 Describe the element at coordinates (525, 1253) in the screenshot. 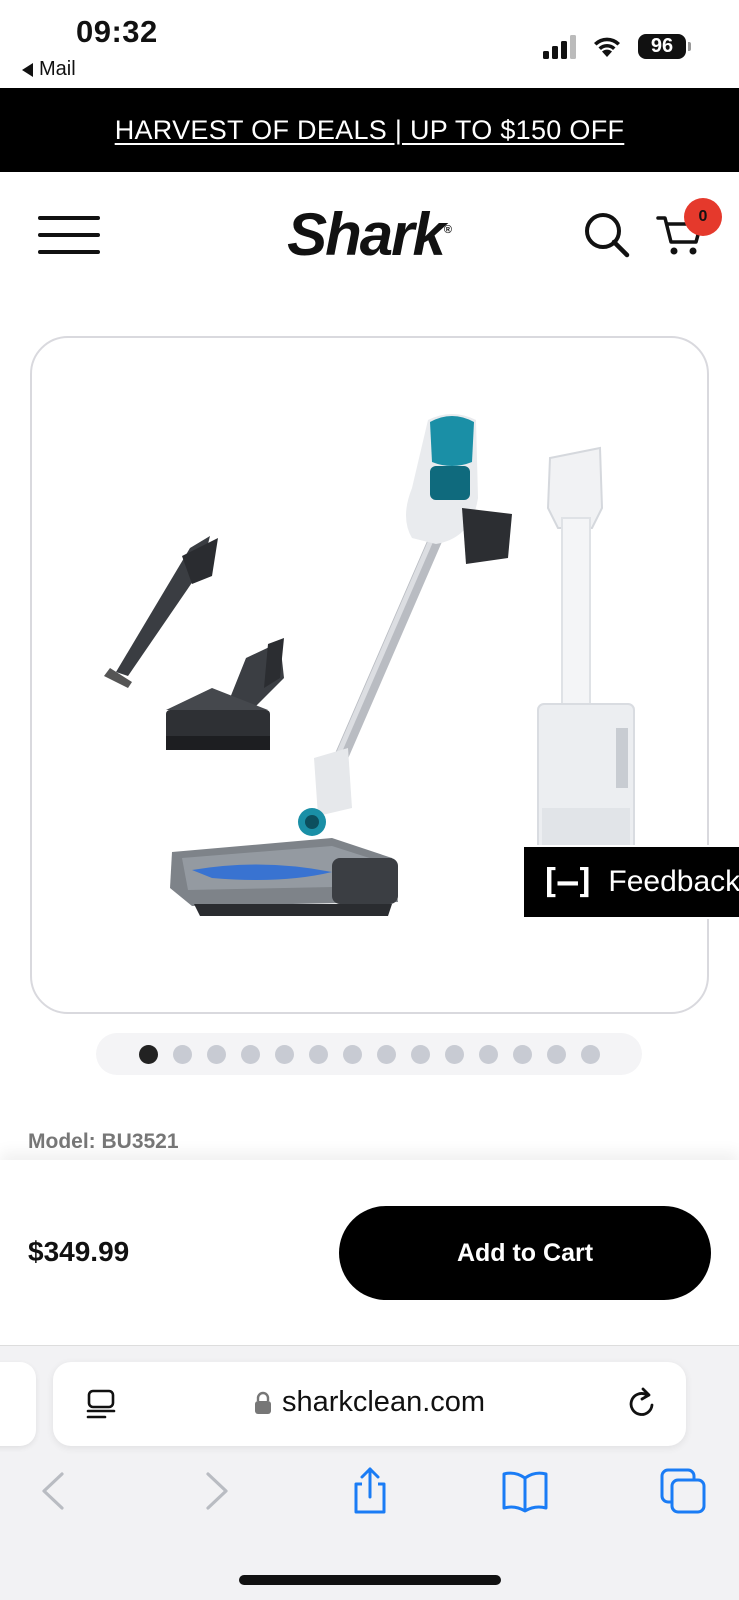

I see `add-to-cart-button: Add to Cart` at that location.